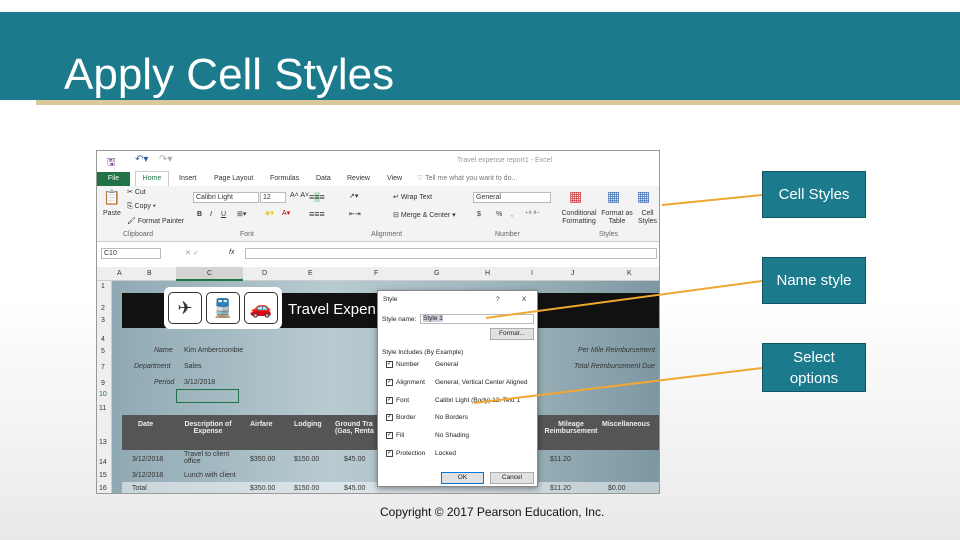  What do you see at coordinates (618, 385) in the screenshot?
I see `callout-line-select-options` at bounding box center [618, 385].